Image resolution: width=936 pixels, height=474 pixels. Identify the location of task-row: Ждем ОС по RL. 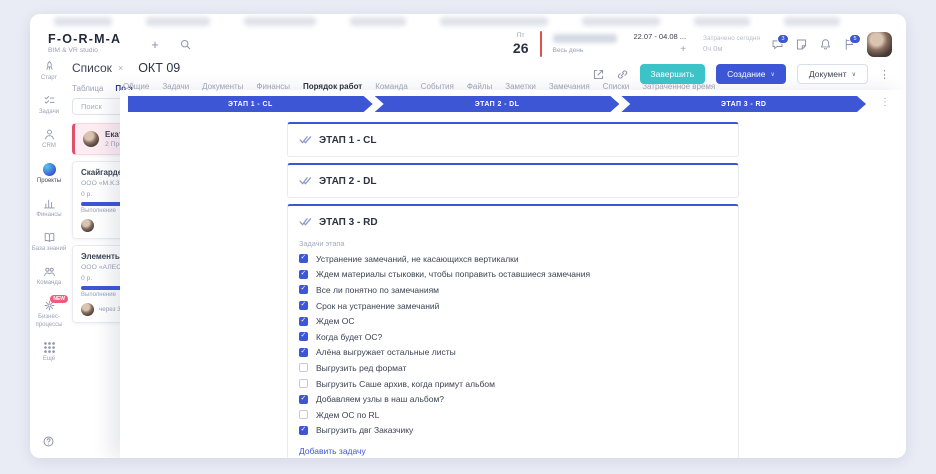
(513, 415).